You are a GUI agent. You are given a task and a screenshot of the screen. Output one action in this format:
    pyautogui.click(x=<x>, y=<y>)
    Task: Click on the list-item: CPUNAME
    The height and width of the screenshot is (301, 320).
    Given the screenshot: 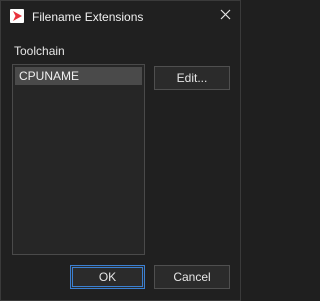 What is the action you would take?
    pyautogui.click(x=78, y=76)
    